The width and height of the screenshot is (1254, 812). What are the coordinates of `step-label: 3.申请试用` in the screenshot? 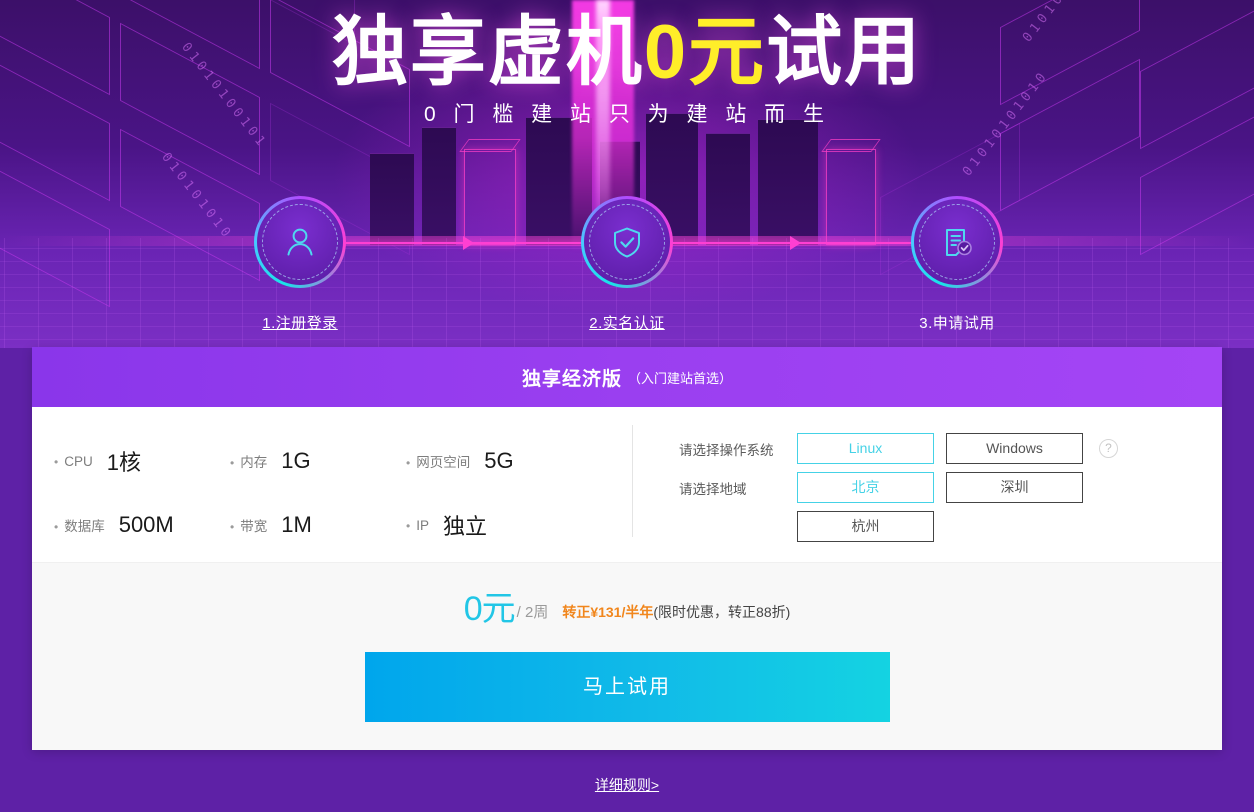 It's located at (957, 323).